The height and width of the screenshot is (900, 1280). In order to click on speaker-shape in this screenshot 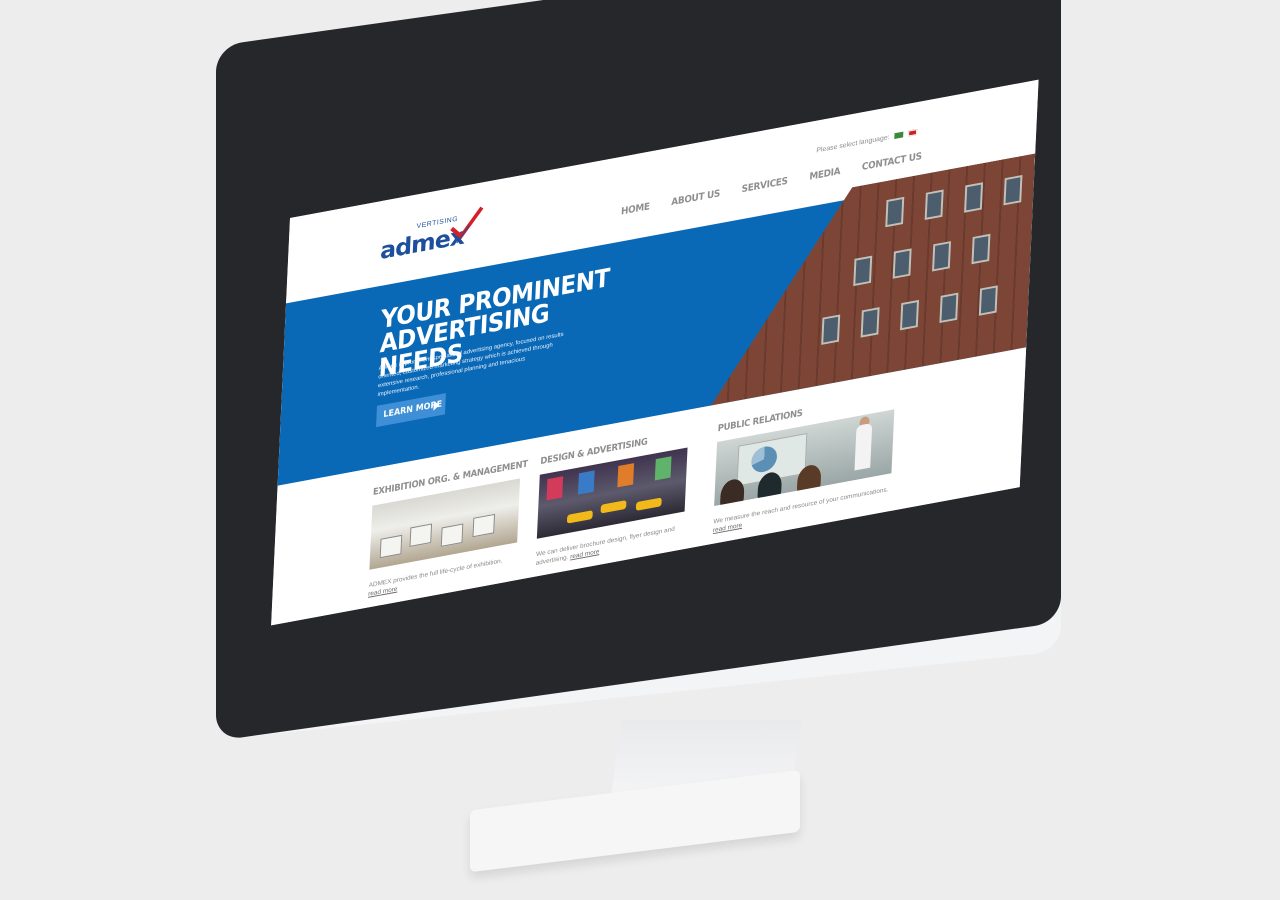, I will do `click(863, 446)`.